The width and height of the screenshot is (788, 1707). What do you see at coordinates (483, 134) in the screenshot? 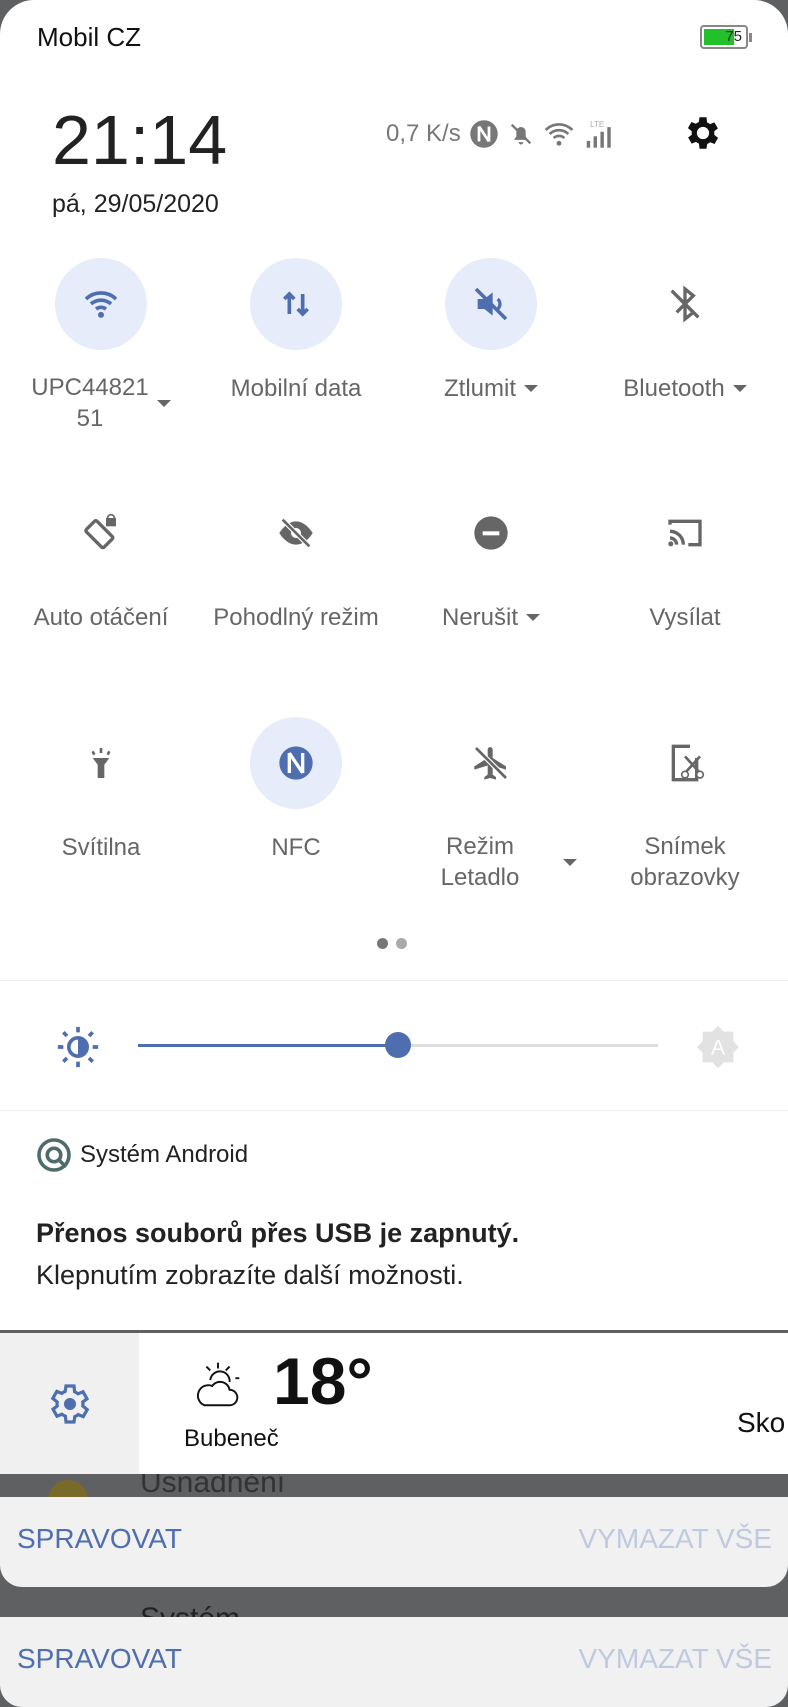
I see `nfc-status-icon` at bounding box center [483, 134].